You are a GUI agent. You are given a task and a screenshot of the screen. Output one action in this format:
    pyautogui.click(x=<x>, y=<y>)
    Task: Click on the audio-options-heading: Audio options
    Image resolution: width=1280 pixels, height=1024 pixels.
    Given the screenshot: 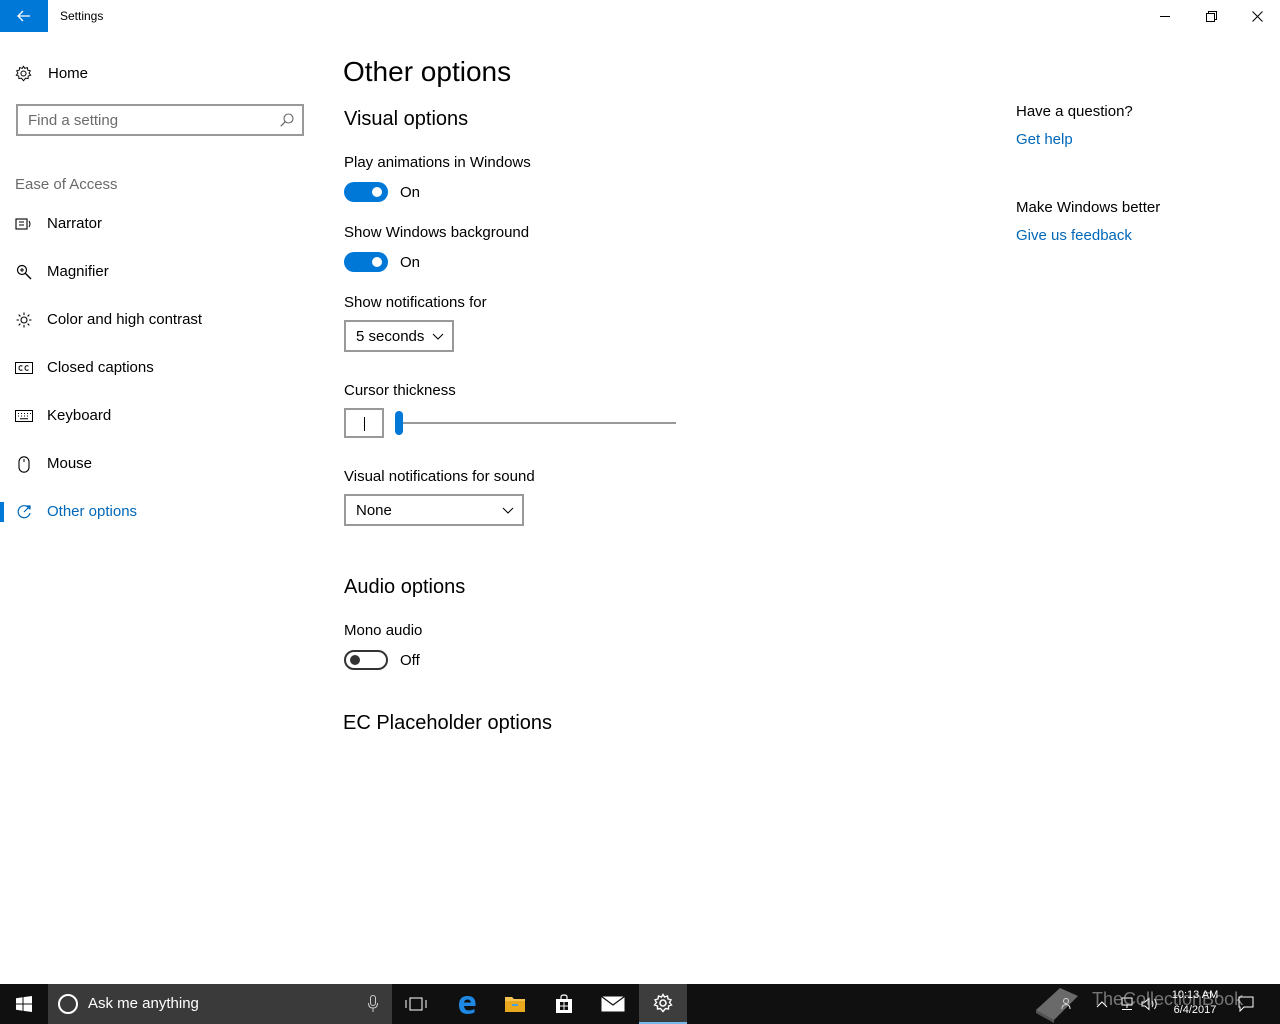 What is the action you would take?
    pyautogui.click(x=405, y=587)
    